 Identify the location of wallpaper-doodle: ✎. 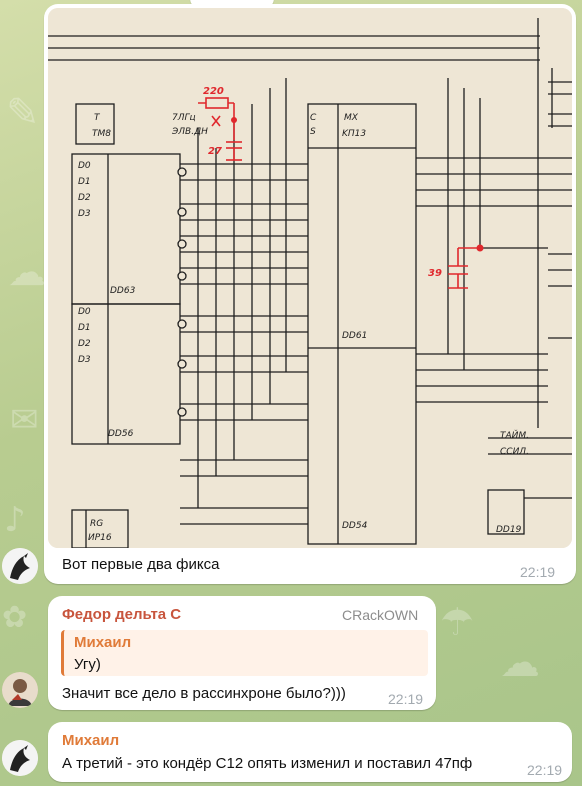
(23, 113).